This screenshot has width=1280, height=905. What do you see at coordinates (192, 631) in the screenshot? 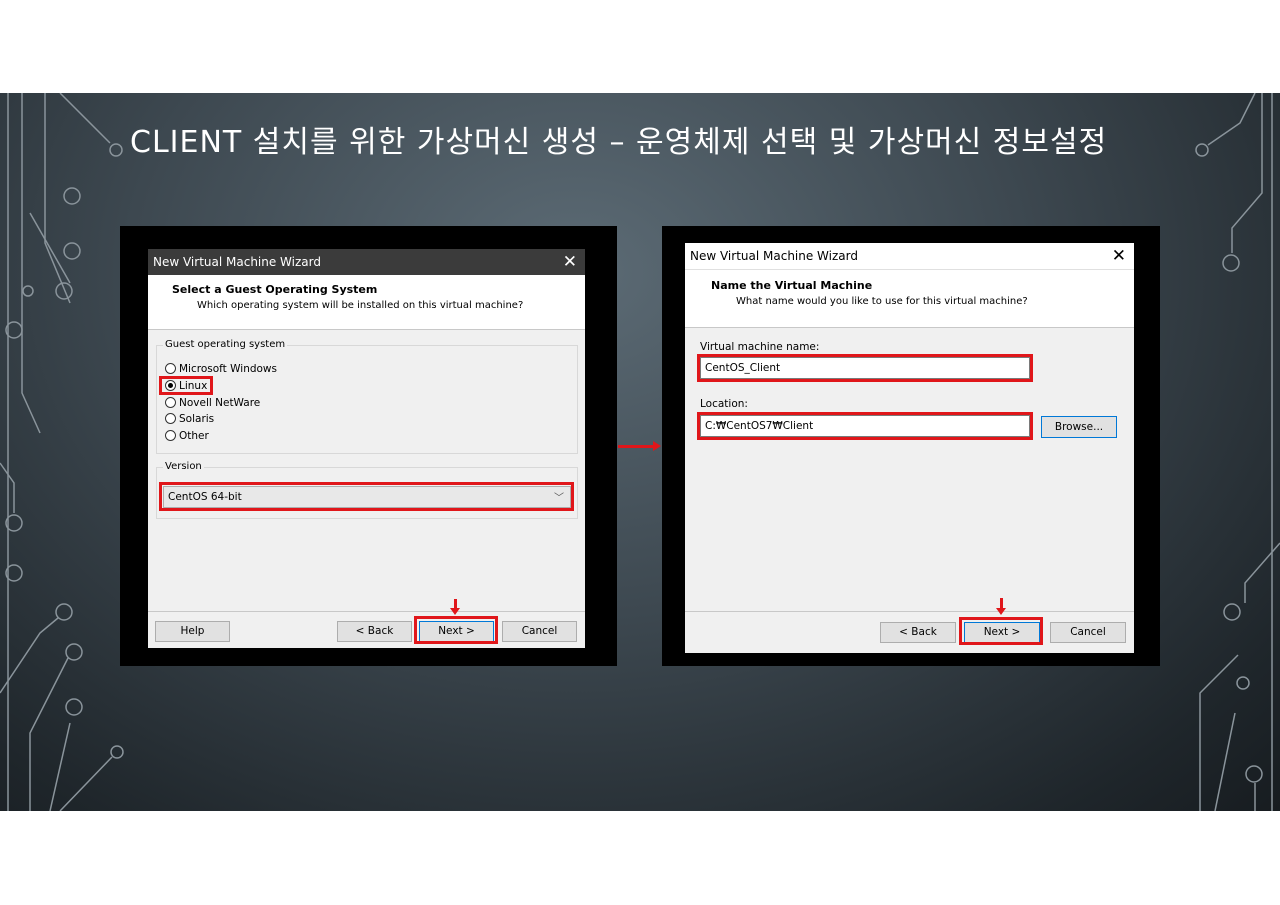
I see `help-button: Help` at bounding box center [192, 631].